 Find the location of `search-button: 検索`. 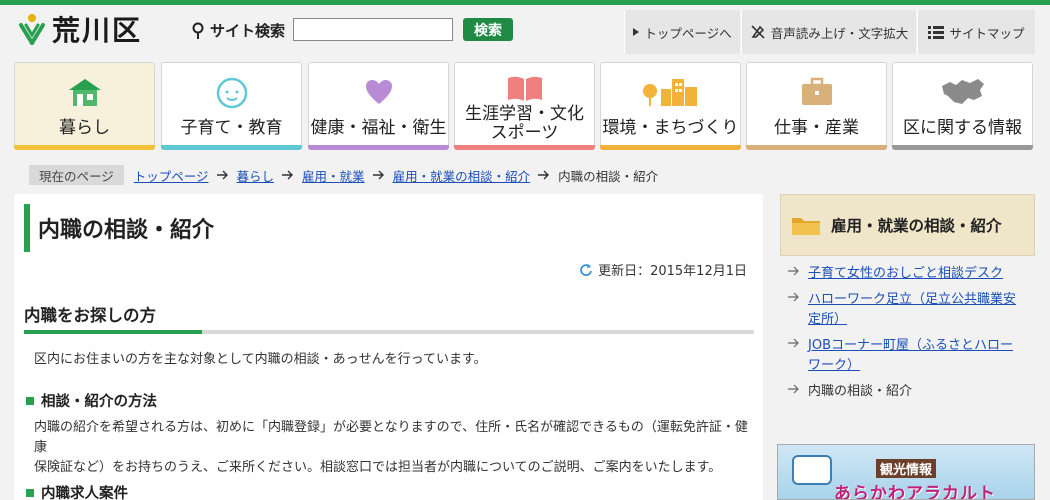

search-button: 検索 is located at coordinates (488, 29).